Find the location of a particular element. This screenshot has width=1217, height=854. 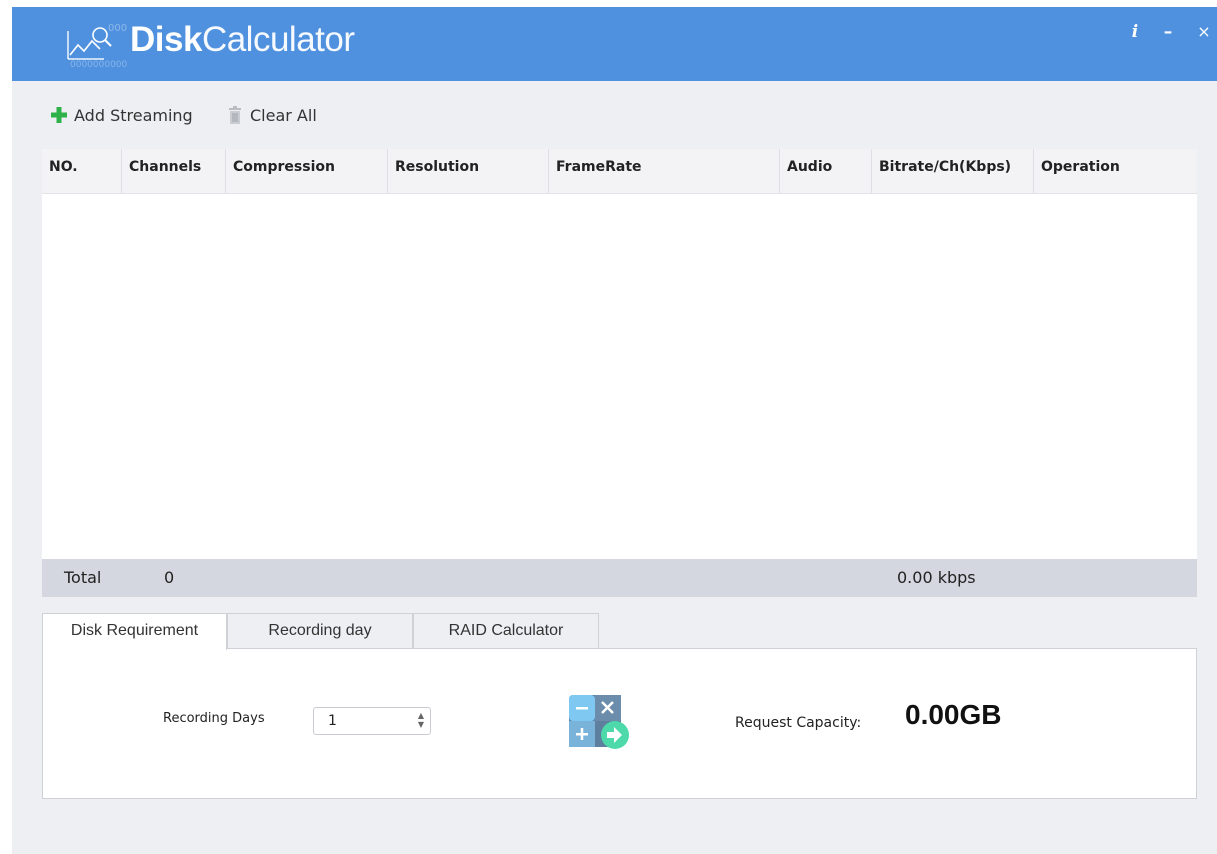

tab-recording-day: Recording day is located at coordinates (320, 631).